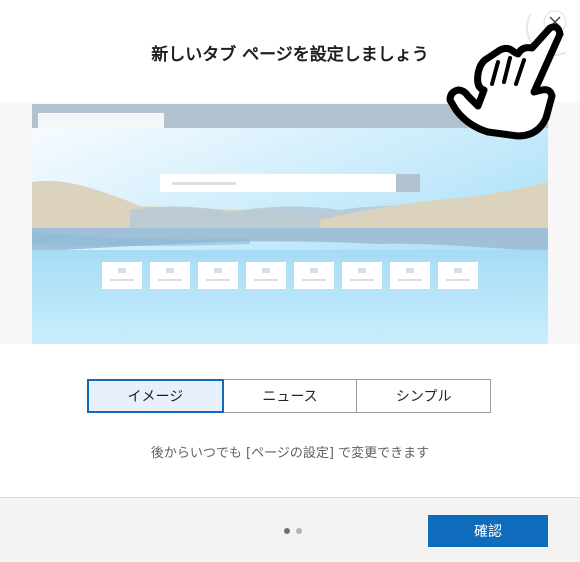 This screenshot has height=562, width=580. I want to click on layout-selector: イメージ ニュース シンプル, so click(289, 396).